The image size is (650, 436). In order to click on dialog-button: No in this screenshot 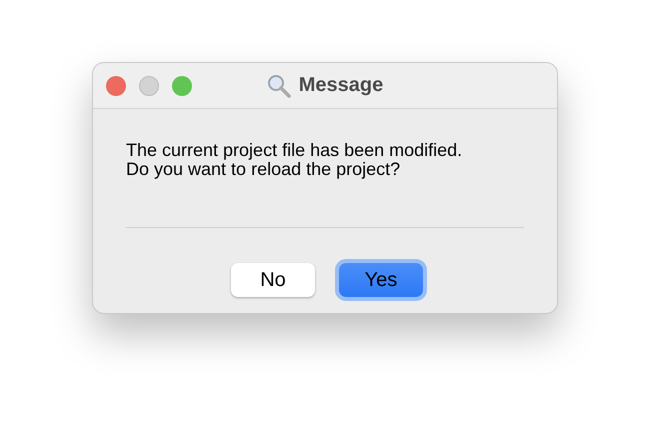, I will do `click(273, 280)`.